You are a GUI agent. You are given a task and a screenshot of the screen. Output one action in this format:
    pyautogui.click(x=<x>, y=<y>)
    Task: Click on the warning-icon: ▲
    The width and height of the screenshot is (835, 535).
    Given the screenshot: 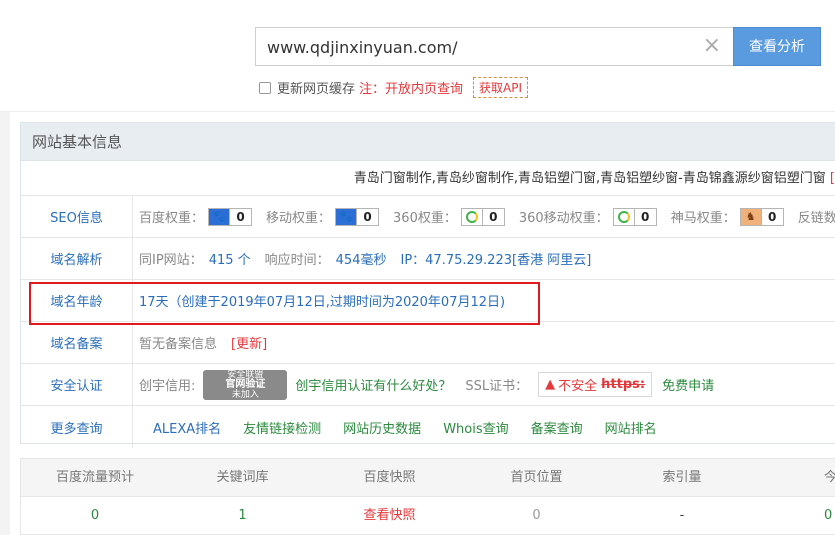 What is the action you would take?
    pyautogui.click(x=550, y=384)
    